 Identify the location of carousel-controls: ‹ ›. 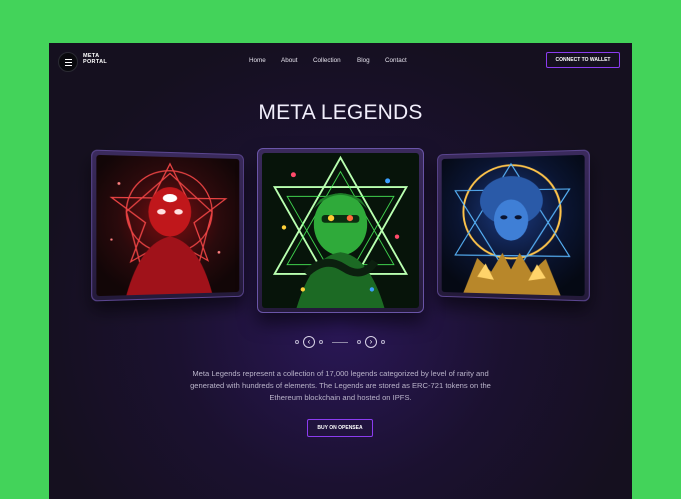
(340, 342).